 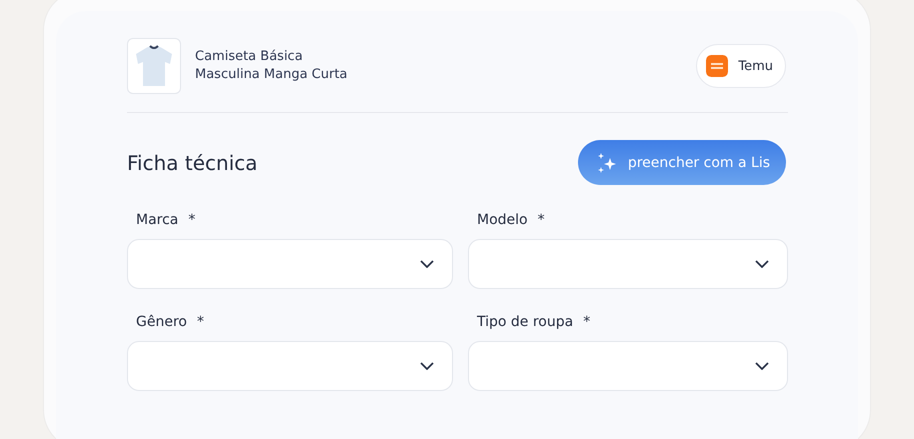 I want to click on store-logo-icon, so click(x=717, y=66).